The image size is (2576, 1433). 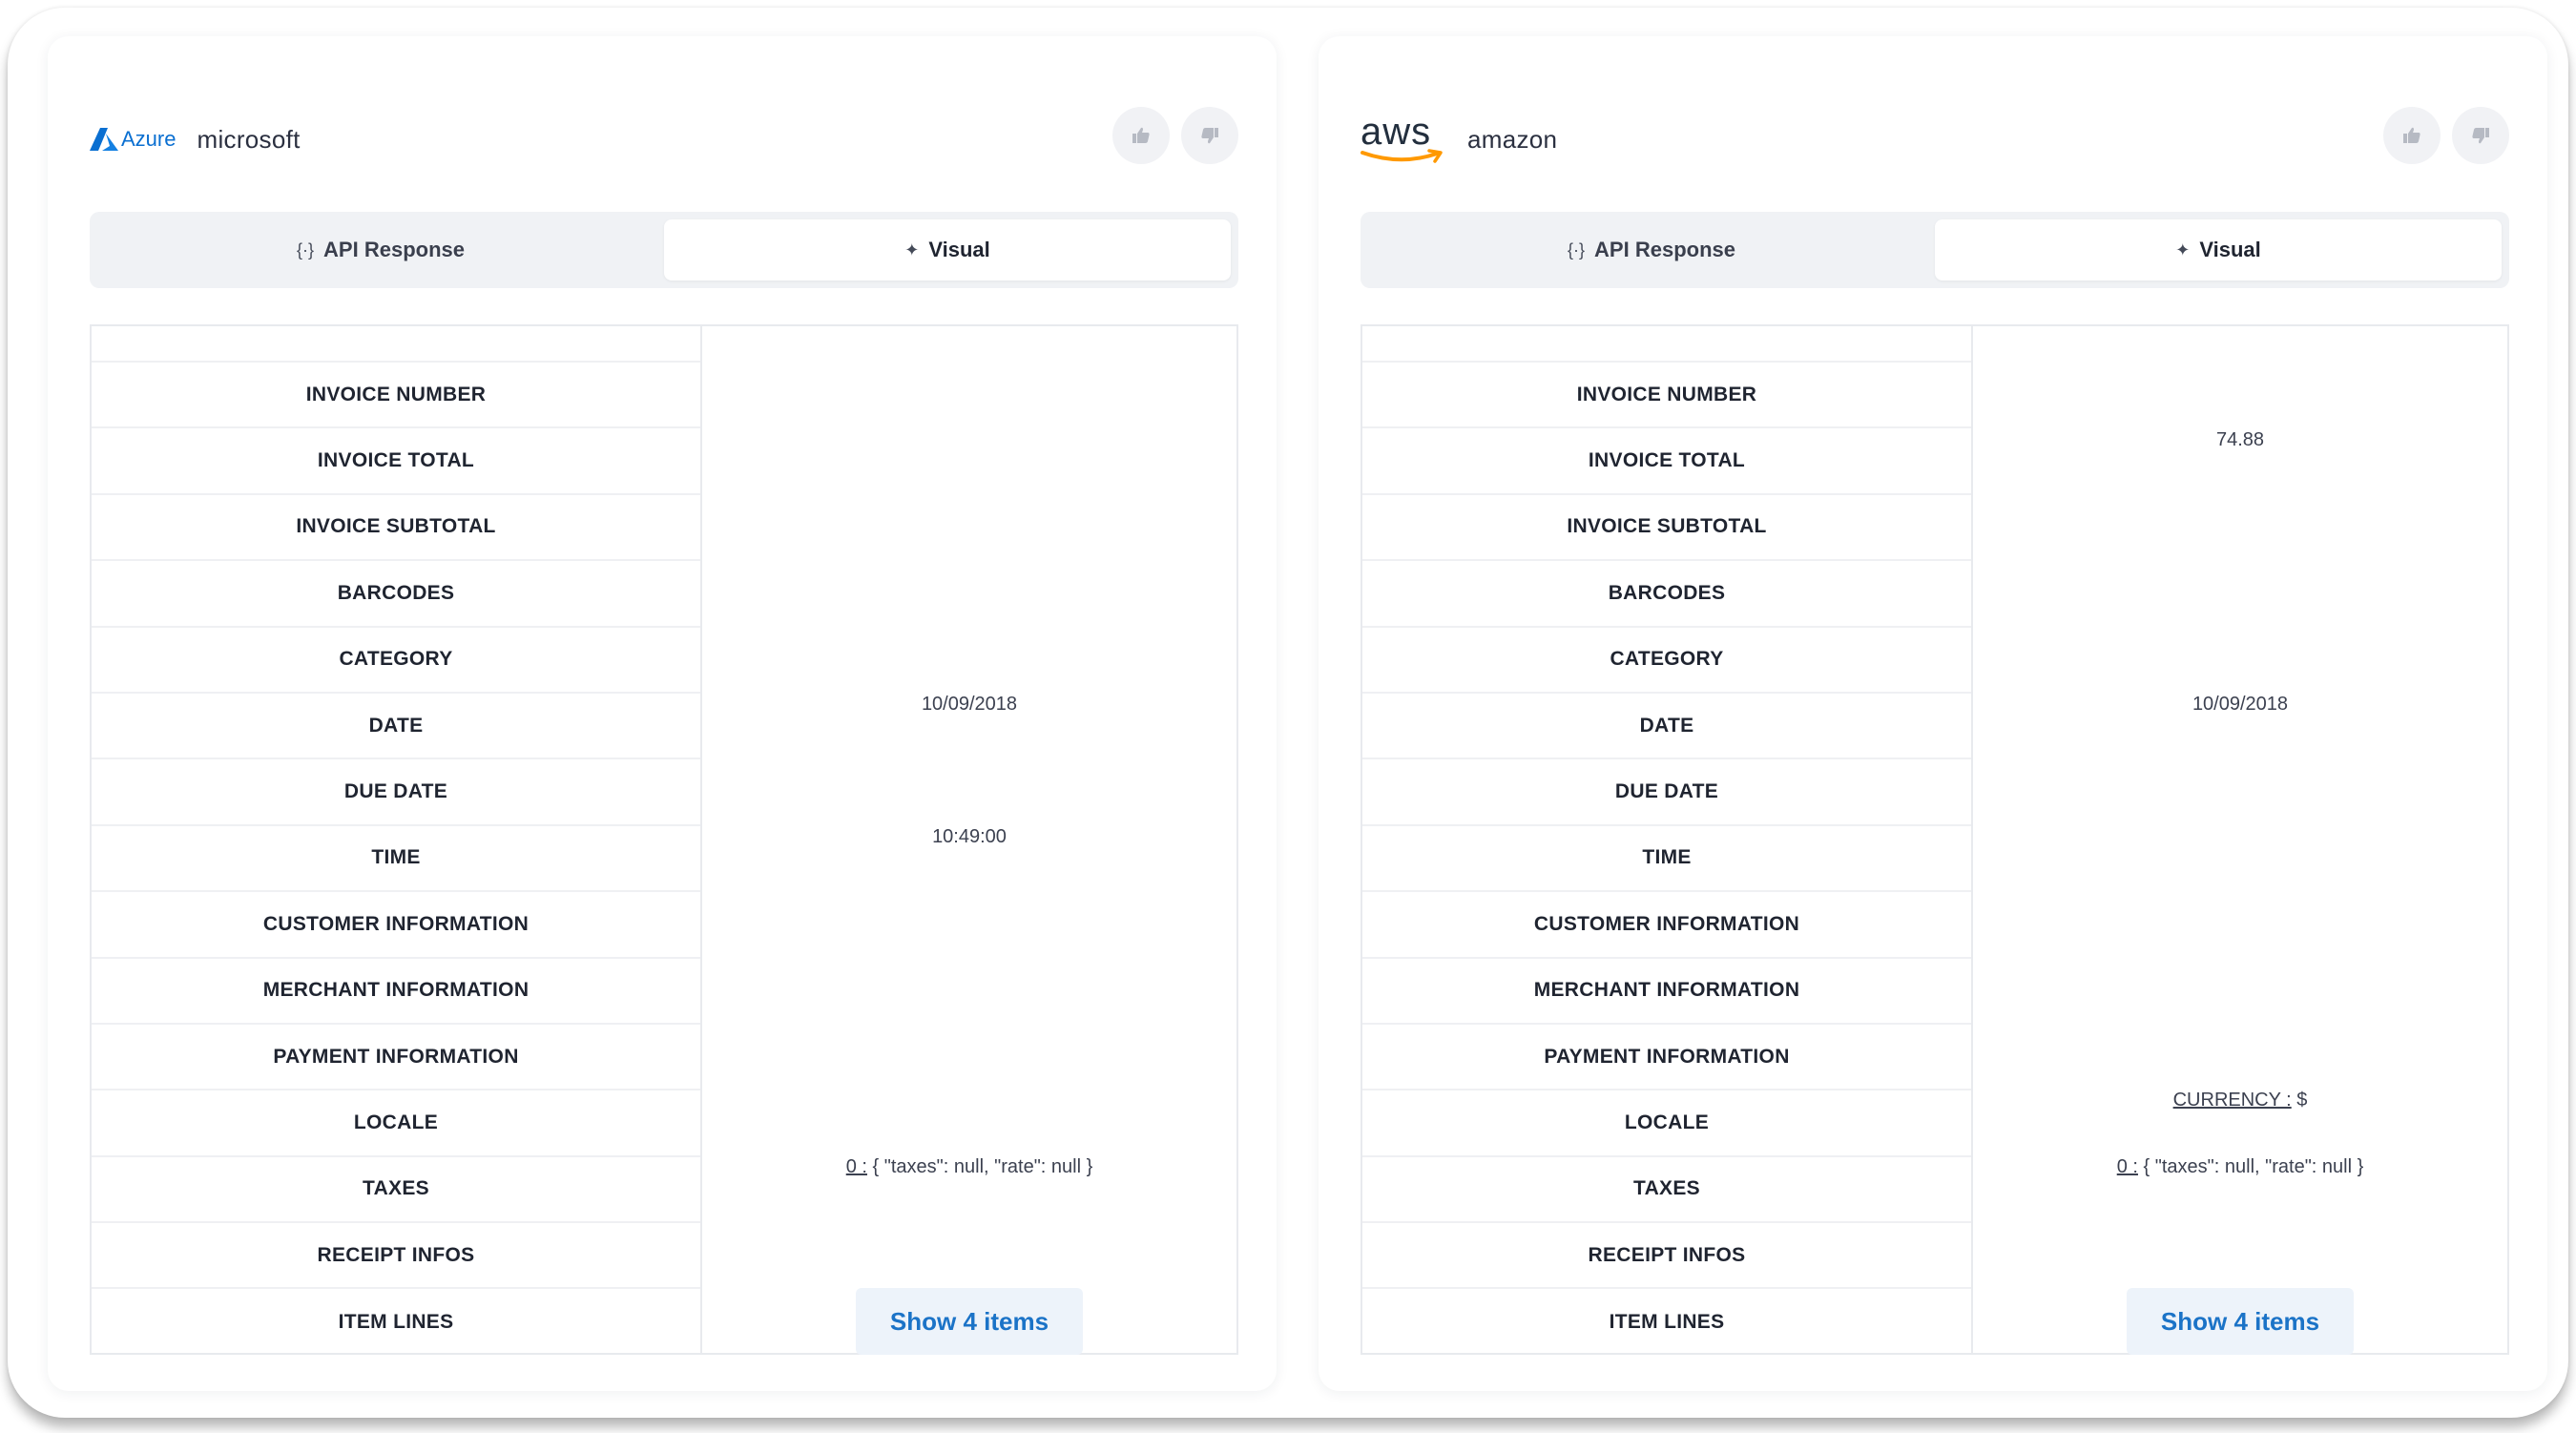 I want to click on aws-smile-icon, so click(x=1402, y=156).